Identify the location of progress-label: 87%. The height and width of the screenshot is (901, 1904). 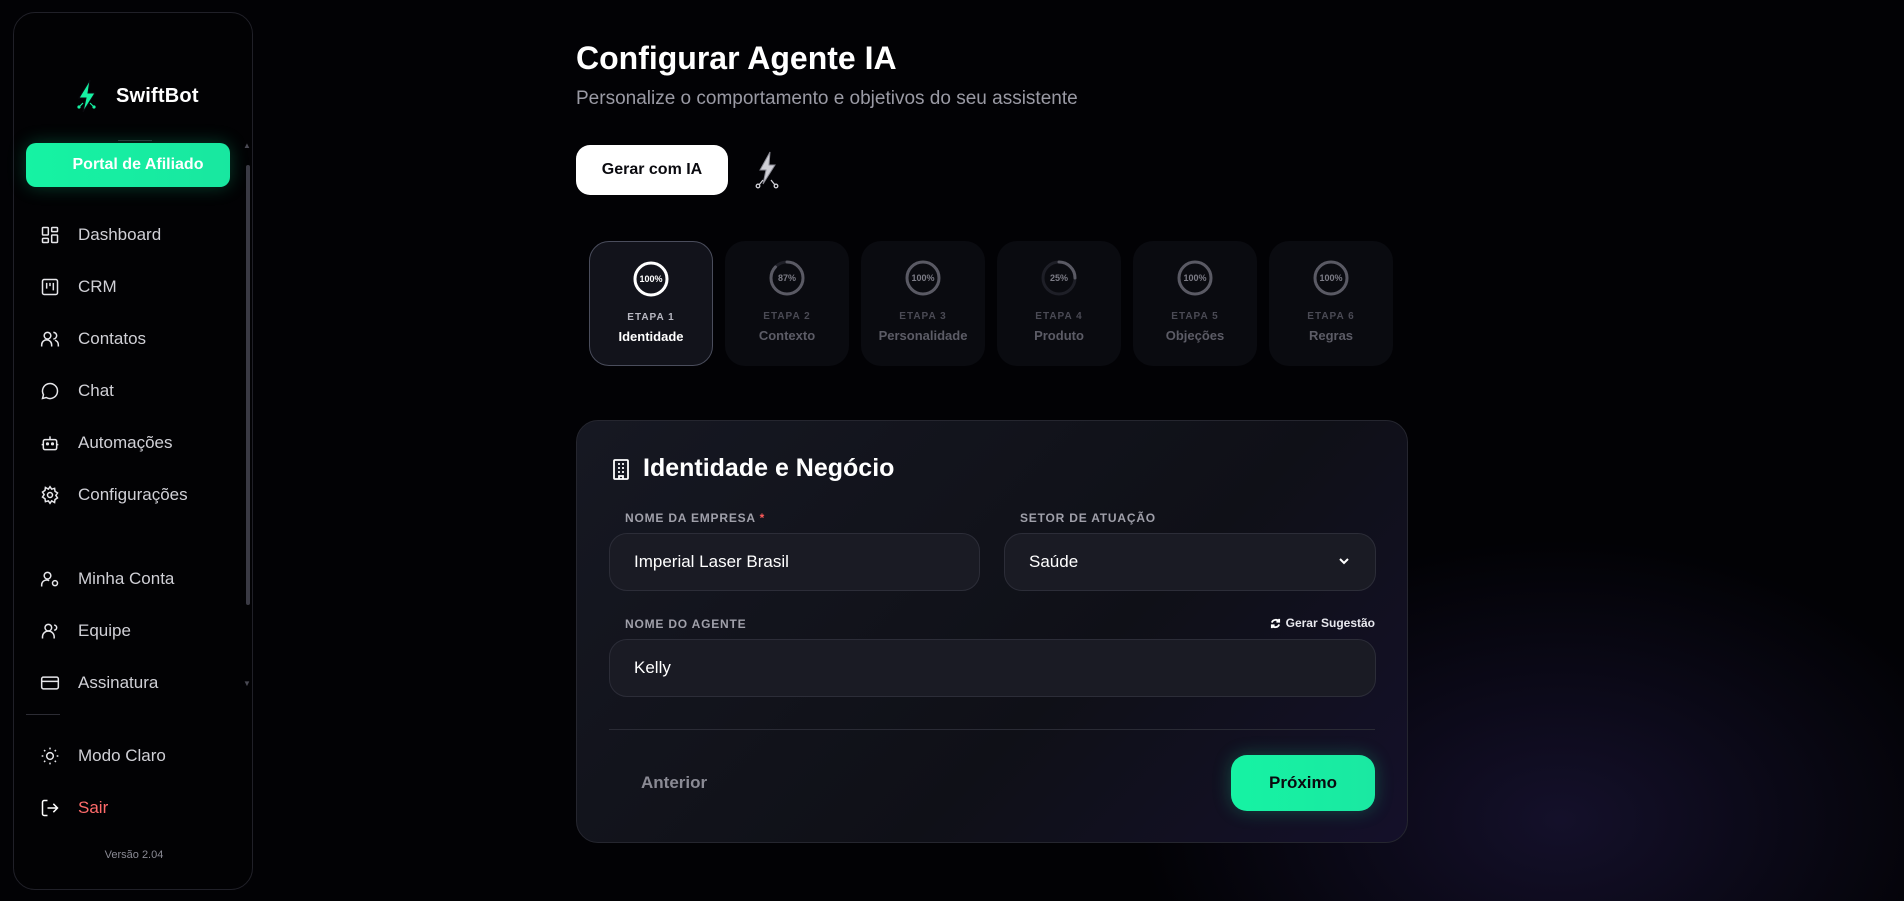
(786, 278).